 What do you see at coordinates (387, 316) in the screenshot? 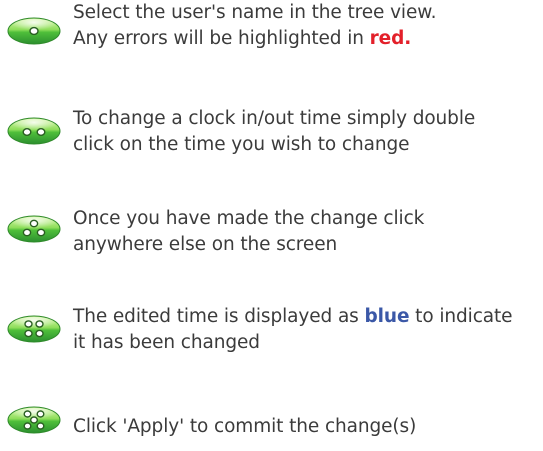
I see `edited-color-label: blue` at bounding box center [387, 316].